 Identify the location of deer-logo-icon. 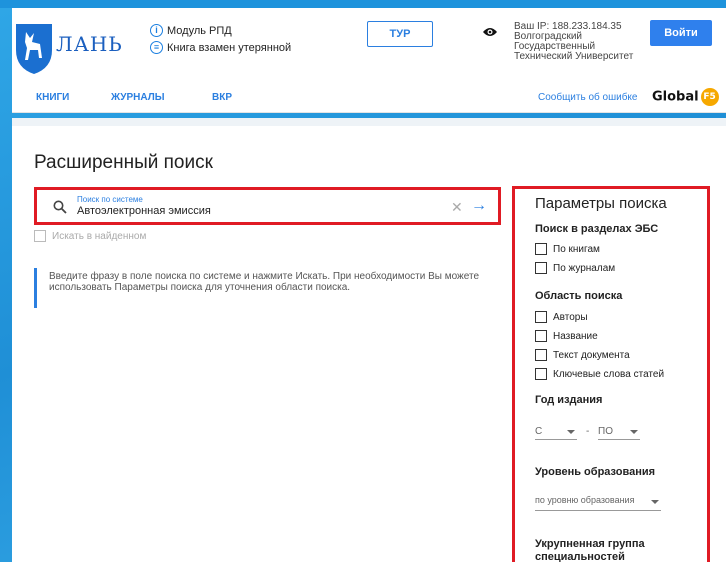
(34, 49).